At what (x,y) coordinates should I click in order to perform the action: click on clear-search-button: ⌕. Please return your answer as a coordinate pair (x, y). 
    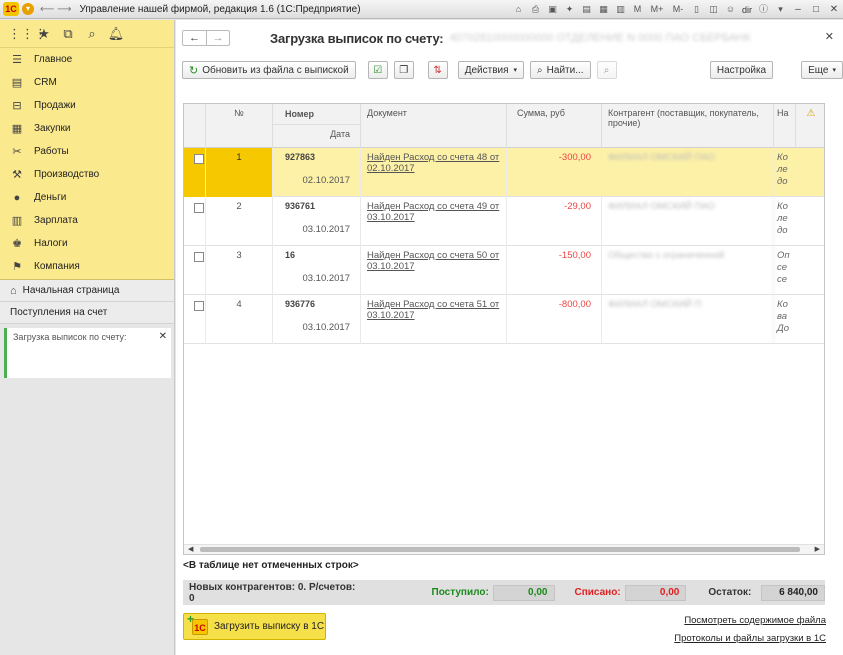
    Looking at the image, I should click on (606, 70).